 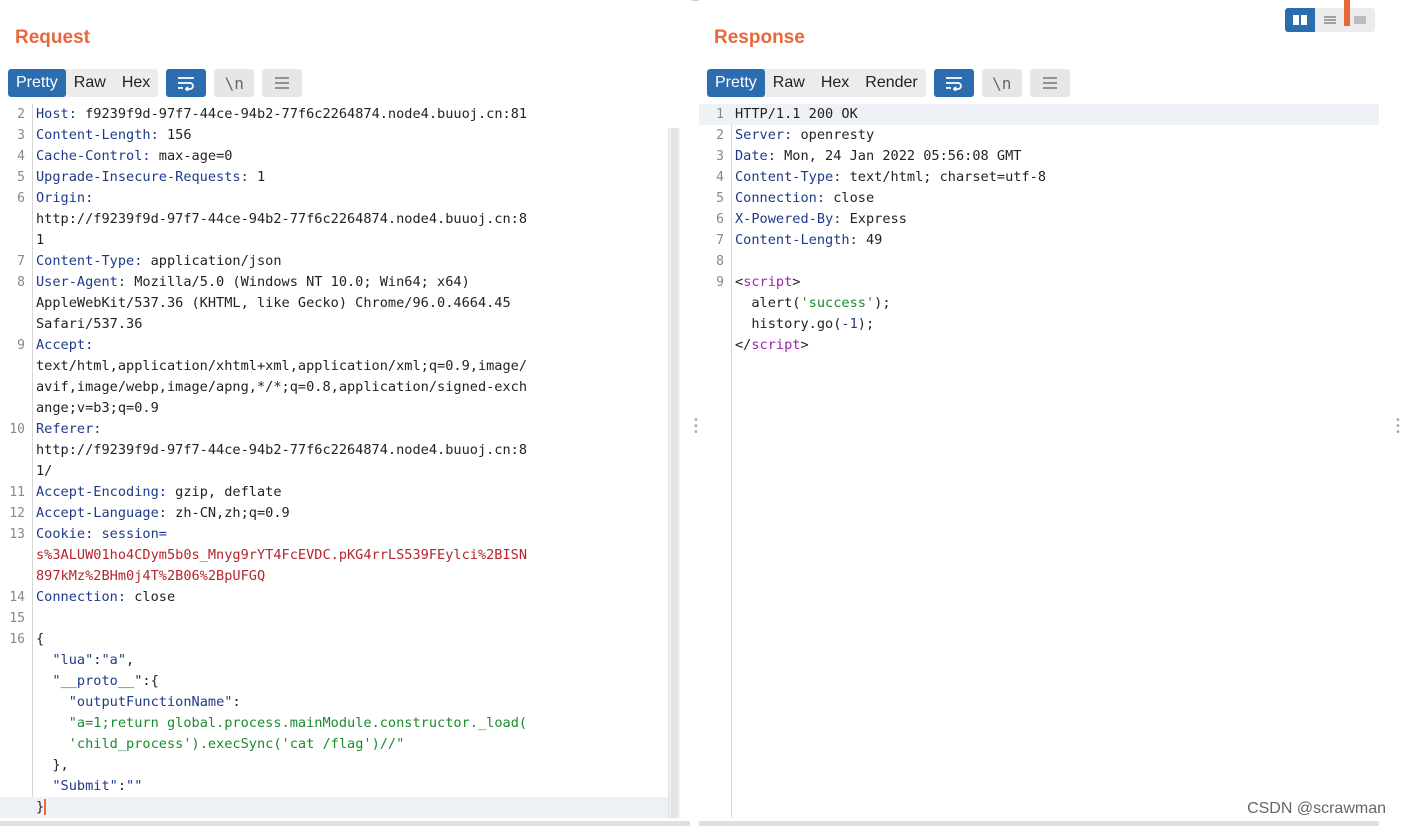 I want to click on header-key: Accept-Encoding, so click(x=97, y=492).